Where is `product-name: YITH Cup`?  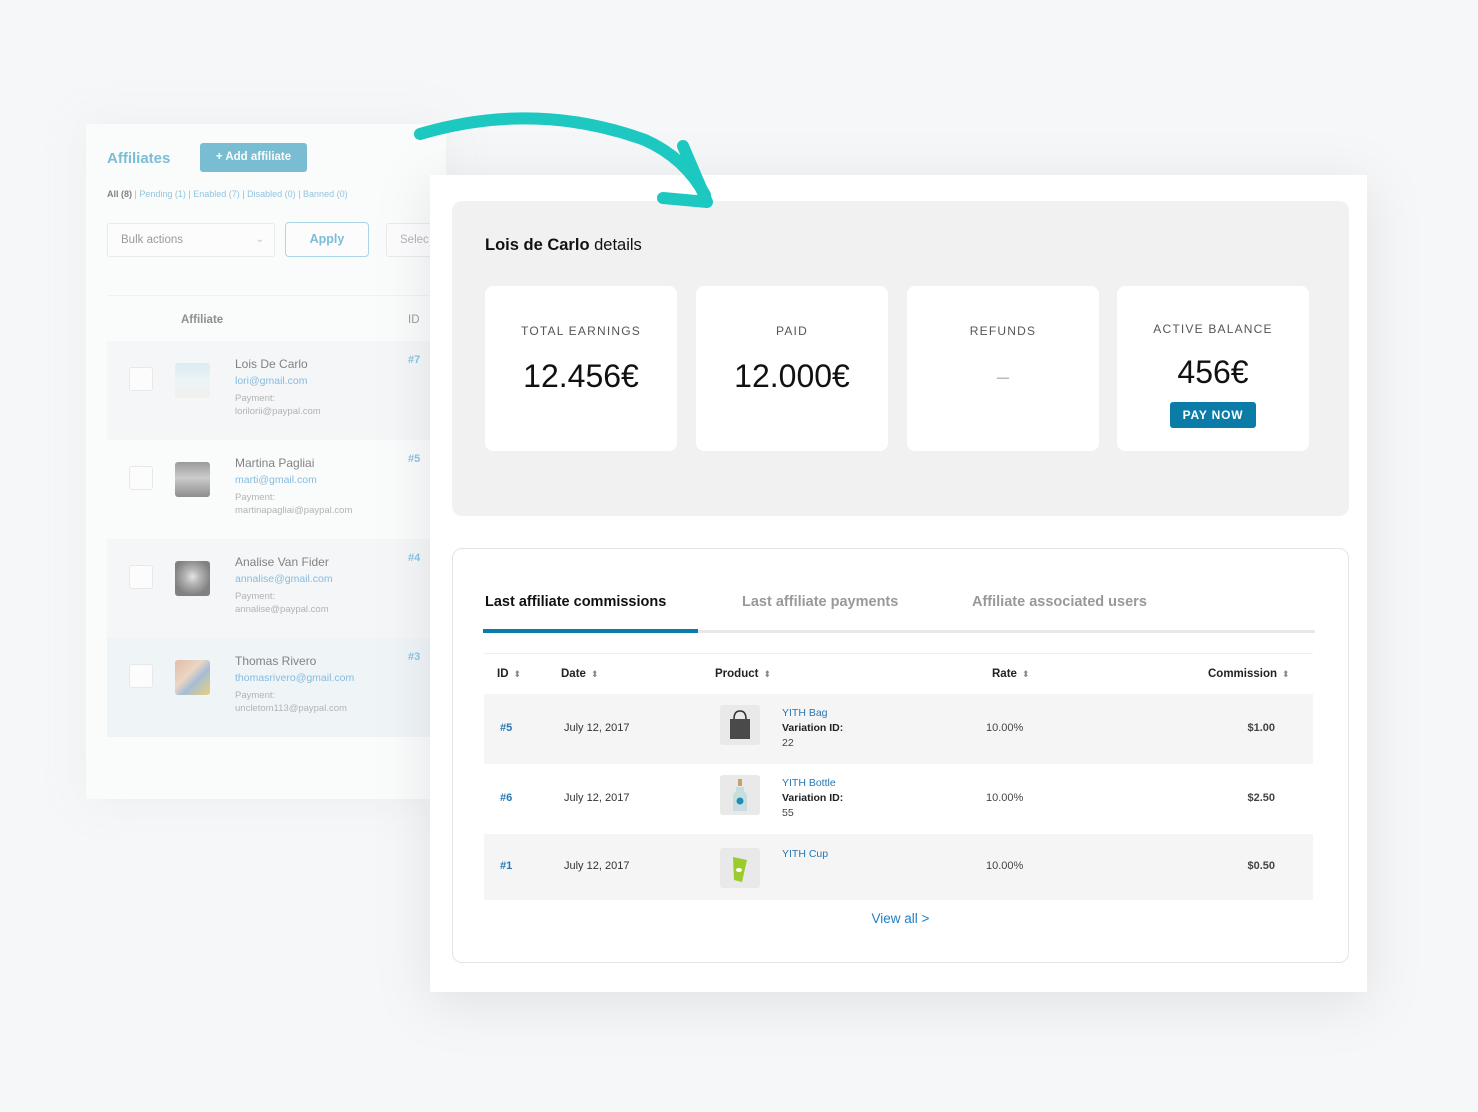 product-name: YITH Cup is located at coordinates (805, 854).